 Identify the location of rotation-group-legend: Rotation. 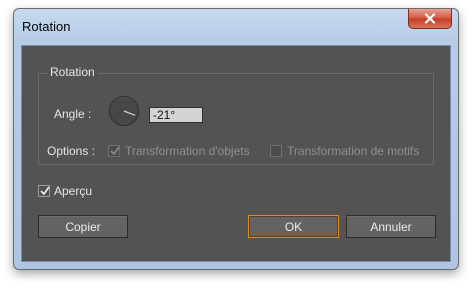
(72, 72).